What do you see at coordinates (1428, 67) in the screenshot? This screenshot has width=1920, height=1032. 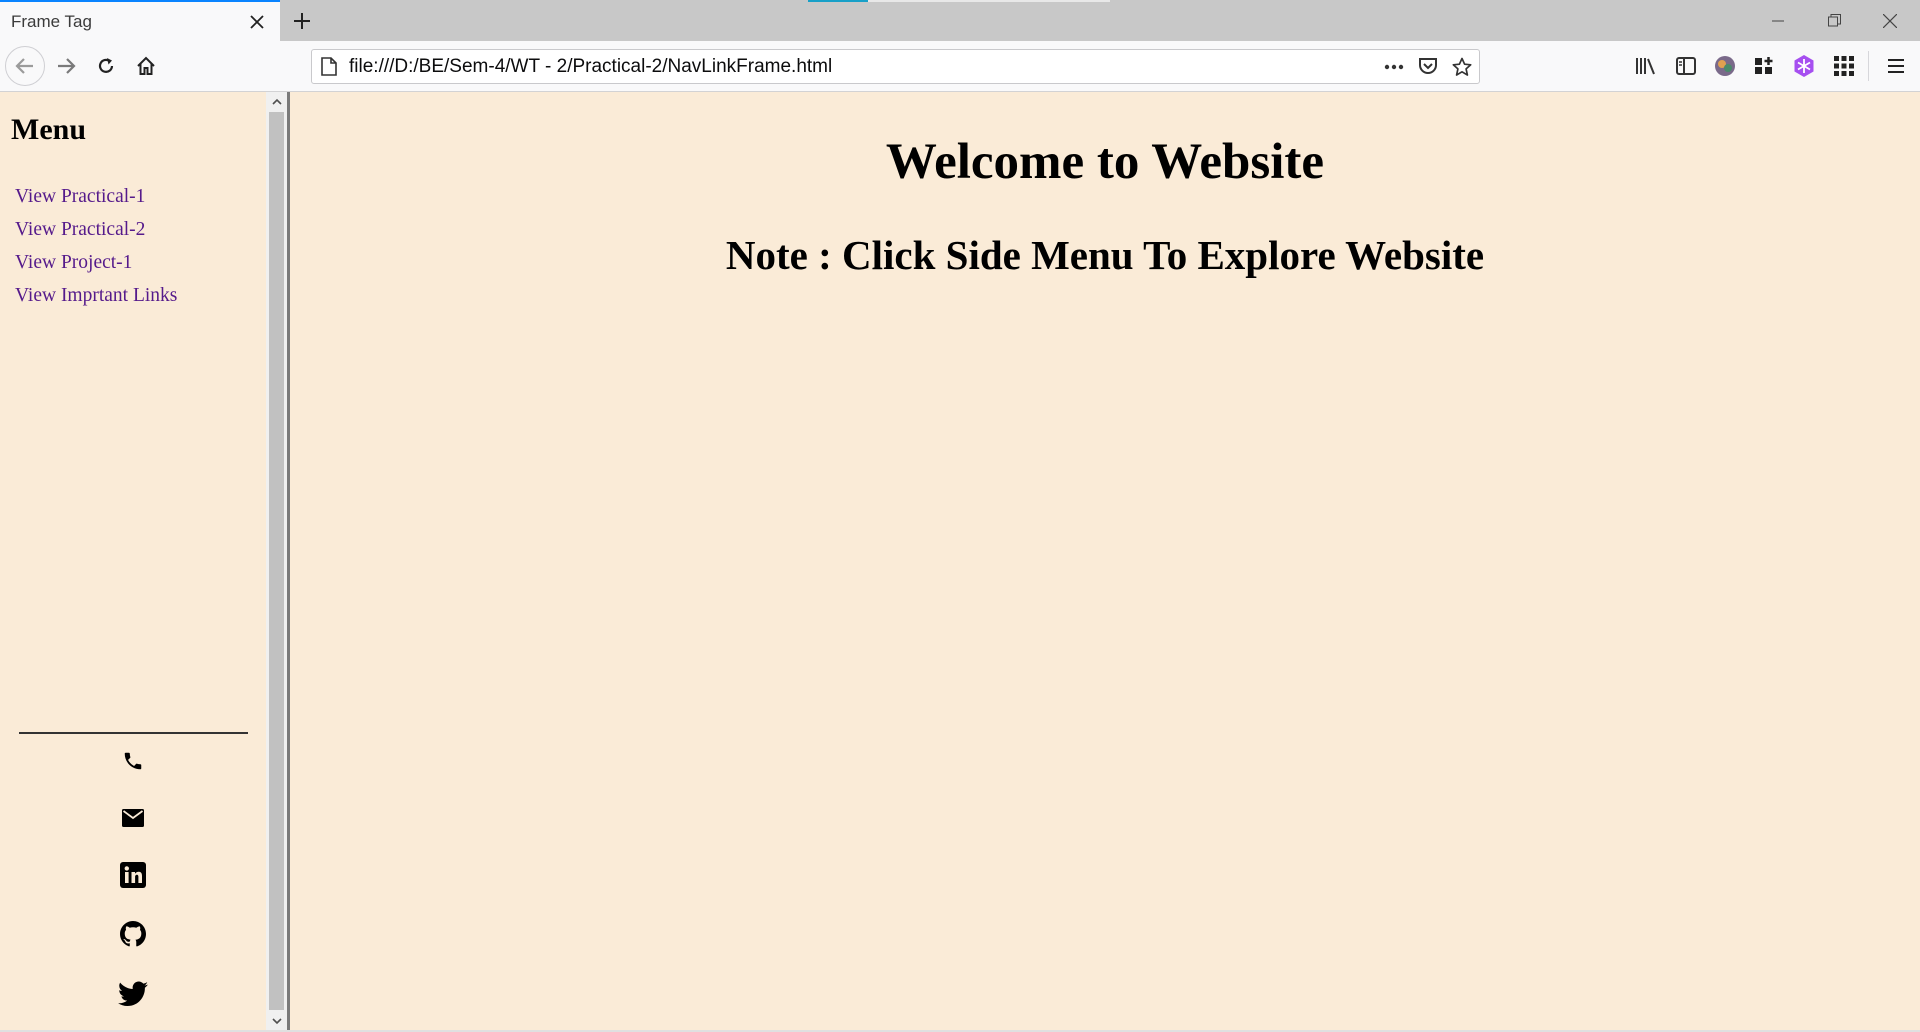 I see `pocket-icon` at bounding box center [1428, 67].